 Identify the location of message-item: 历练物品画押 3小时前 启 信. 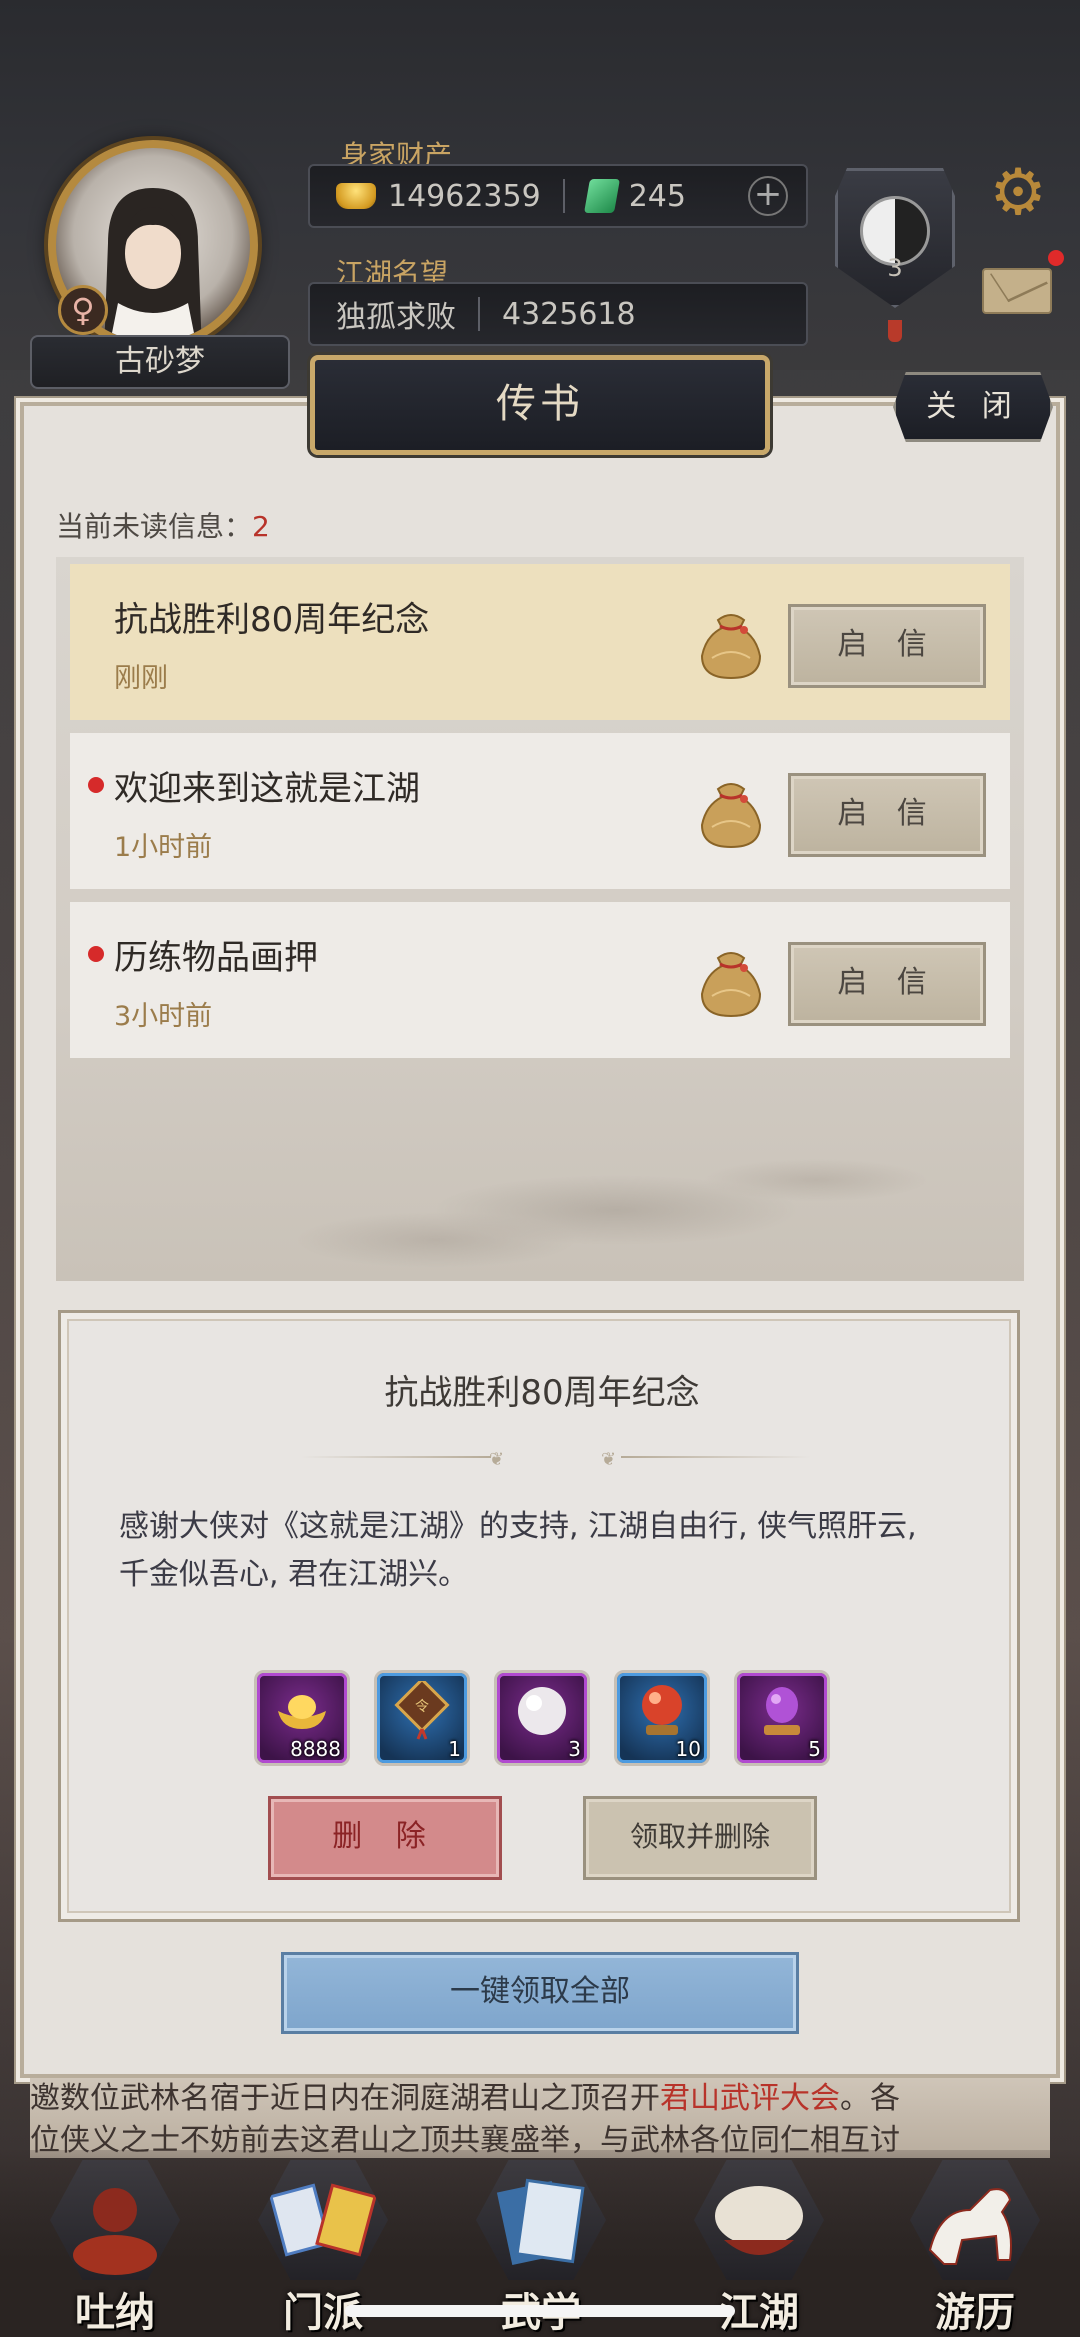
(540, 980).